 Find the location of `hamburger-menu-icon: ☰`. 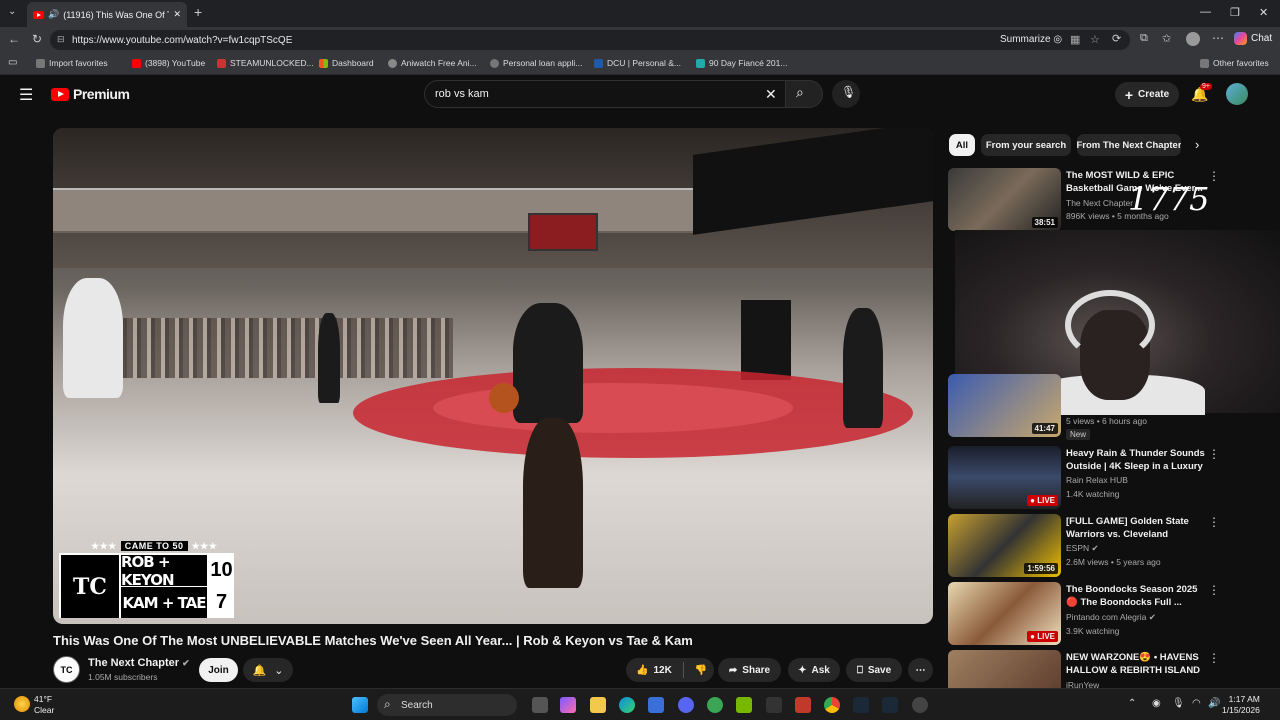

hamburger-menu-icon: ☰ is located at coordinates (26, 95).